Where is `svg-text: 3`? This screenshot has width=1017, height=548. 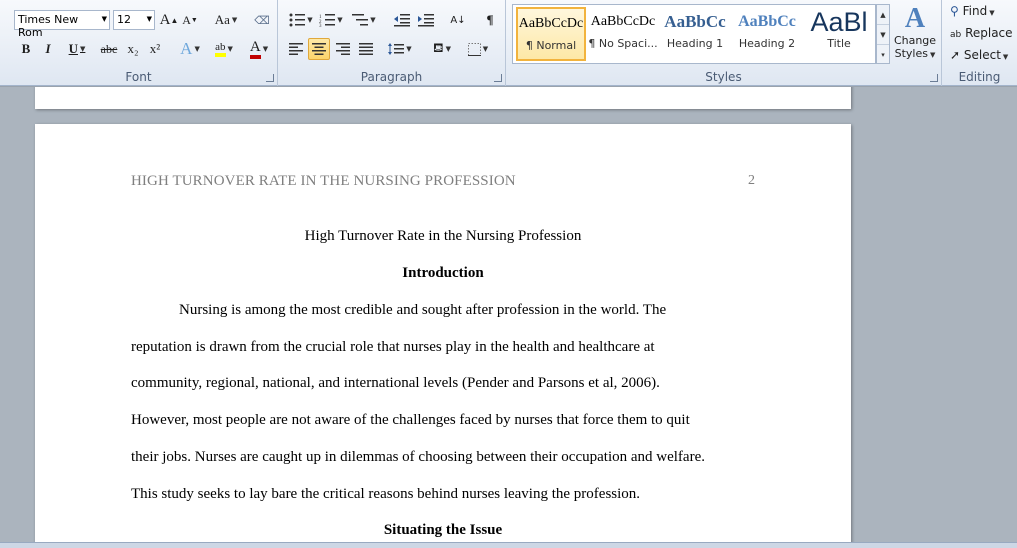
svg-text: 3 is located at coordinates (320, 25).